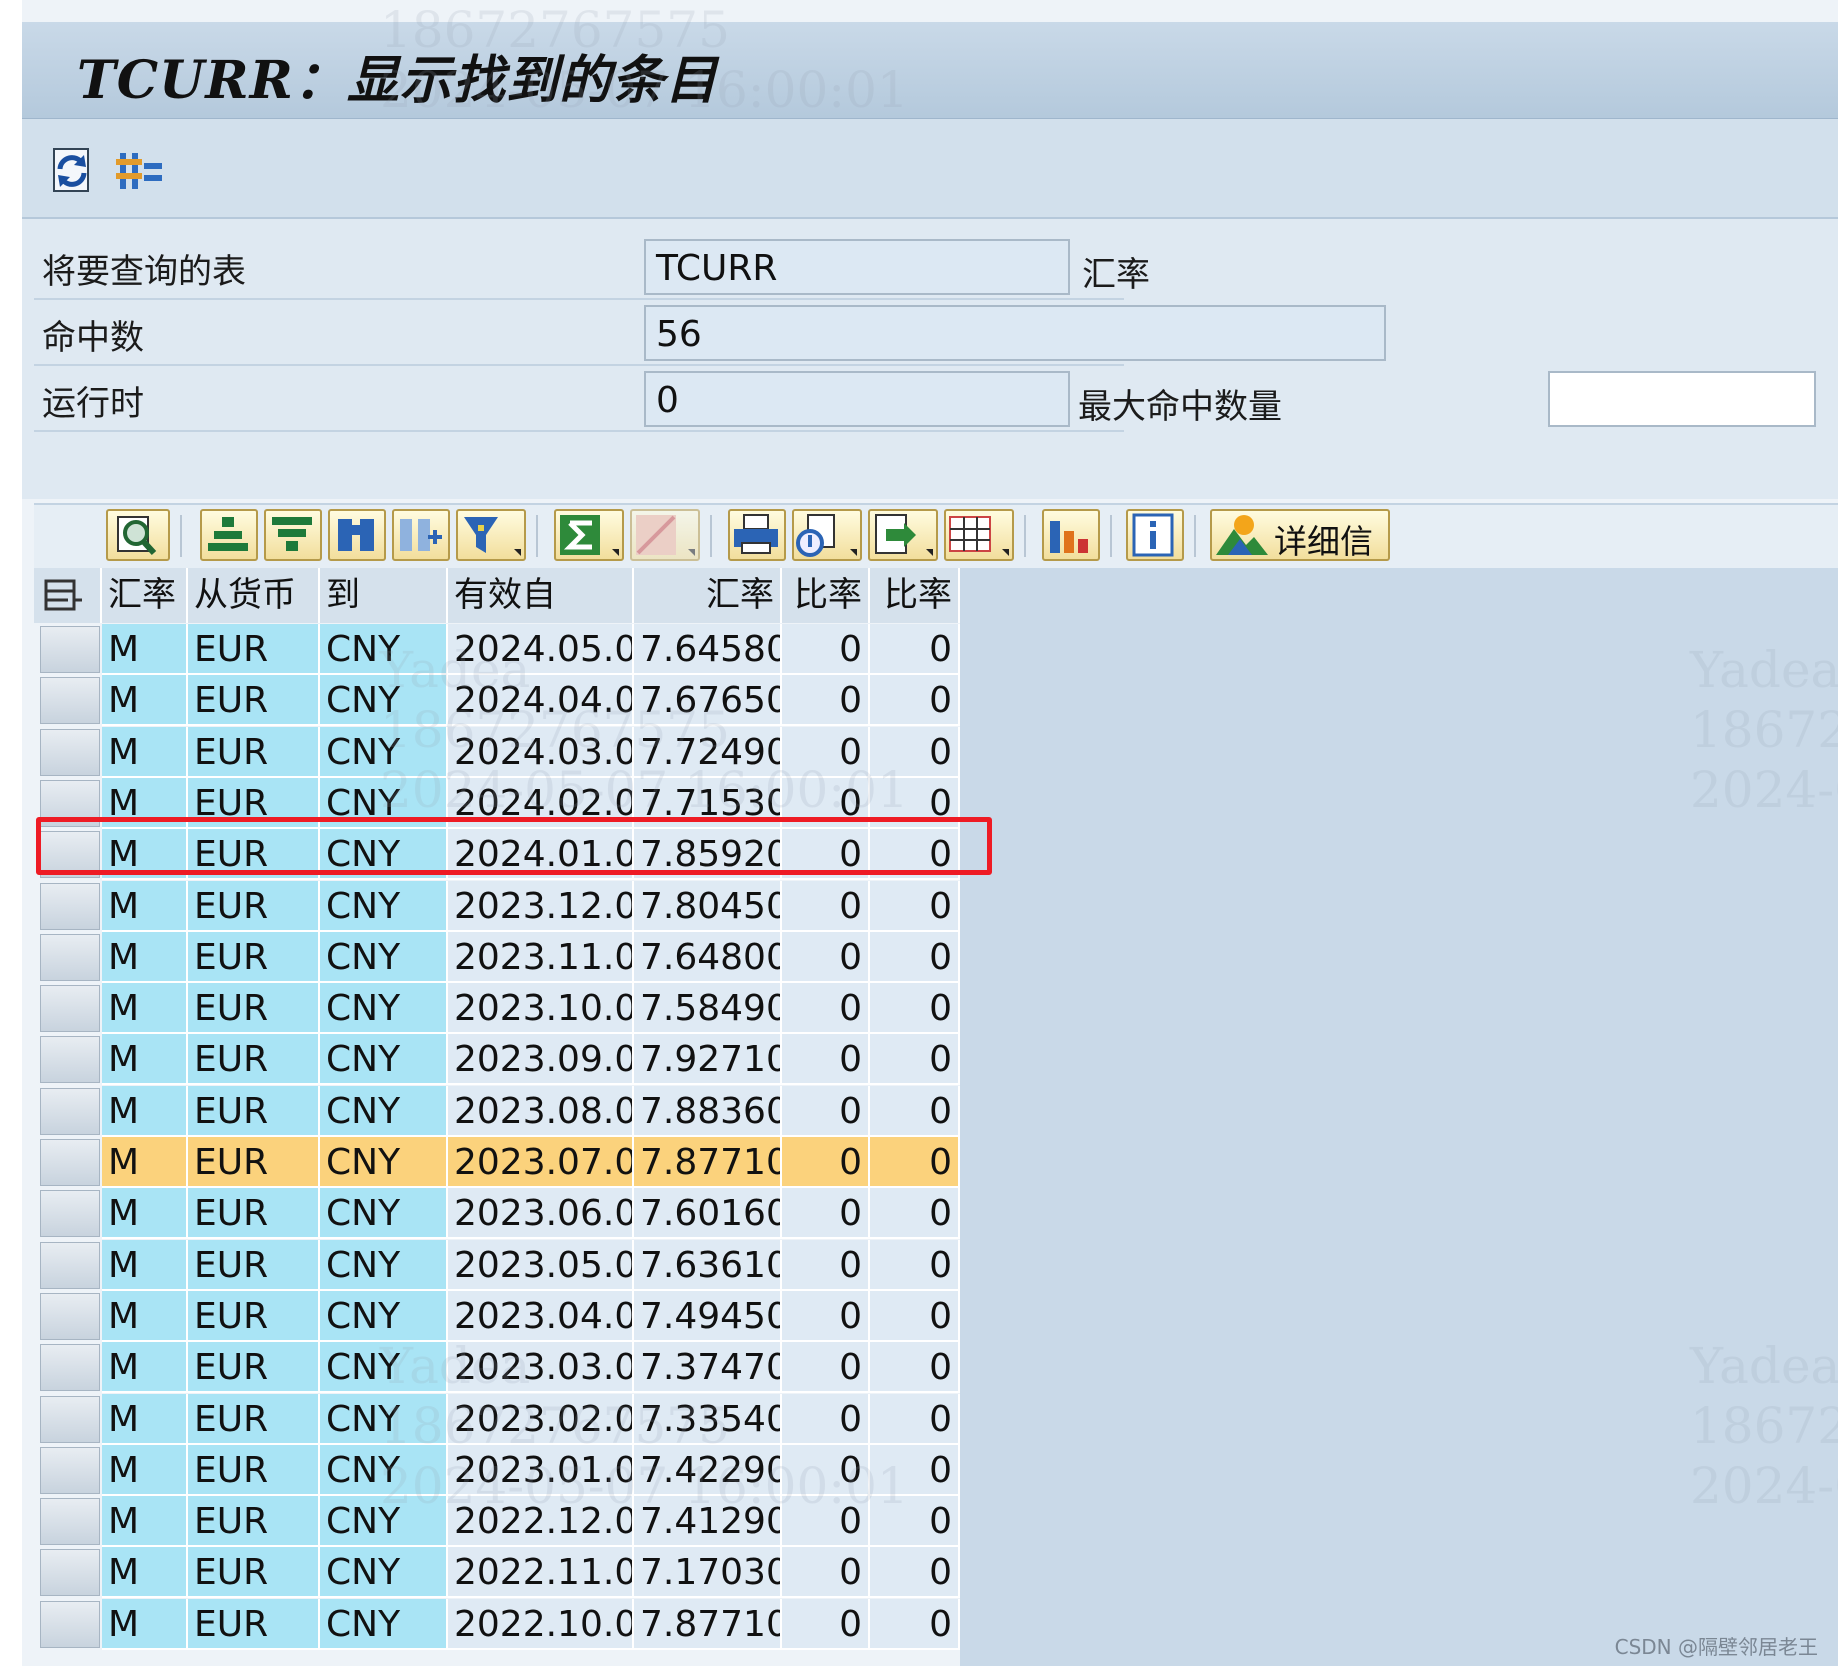  Describe the element at coordinates (979, 535) in the screenshot. I see `layout-button` at that location.